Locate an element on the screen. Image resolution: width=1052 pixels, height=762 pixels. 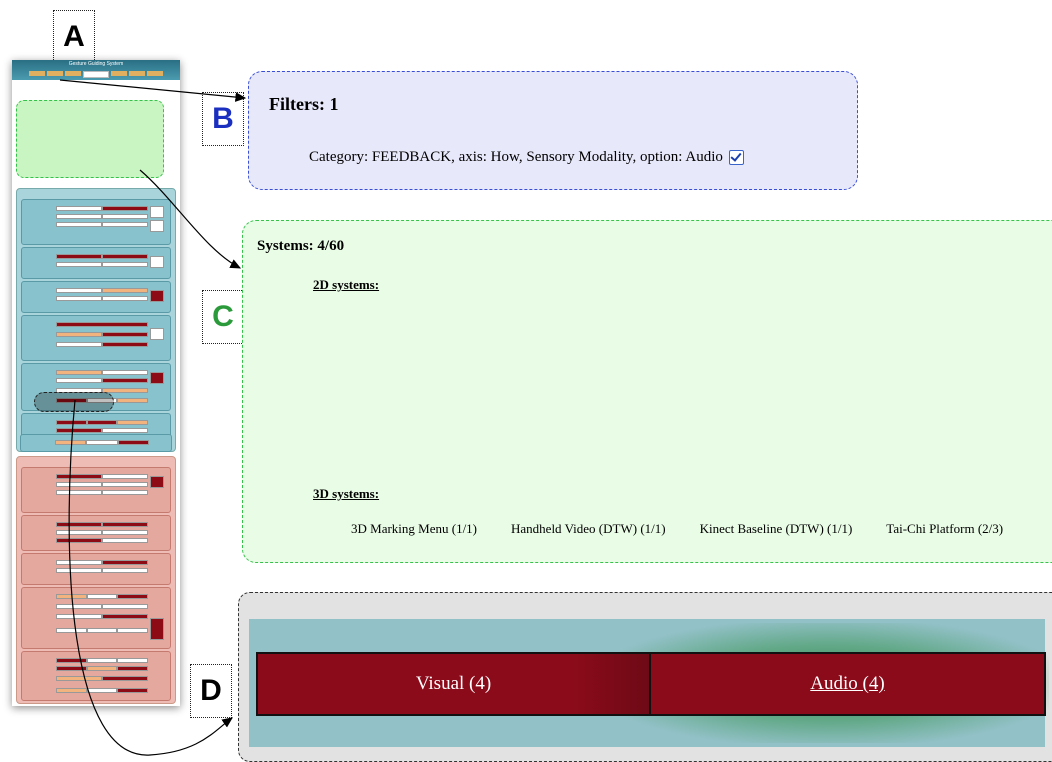
thumbnail-tab-selected is located at coordinates (96, 74).